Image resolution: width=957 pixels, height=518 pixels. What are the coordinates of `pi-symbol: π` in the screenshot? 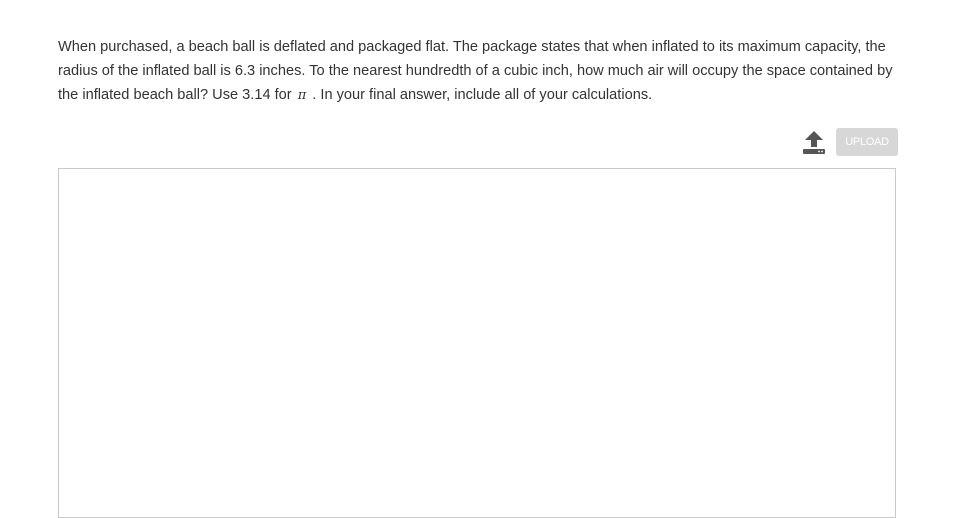 It's located at (302, 95).